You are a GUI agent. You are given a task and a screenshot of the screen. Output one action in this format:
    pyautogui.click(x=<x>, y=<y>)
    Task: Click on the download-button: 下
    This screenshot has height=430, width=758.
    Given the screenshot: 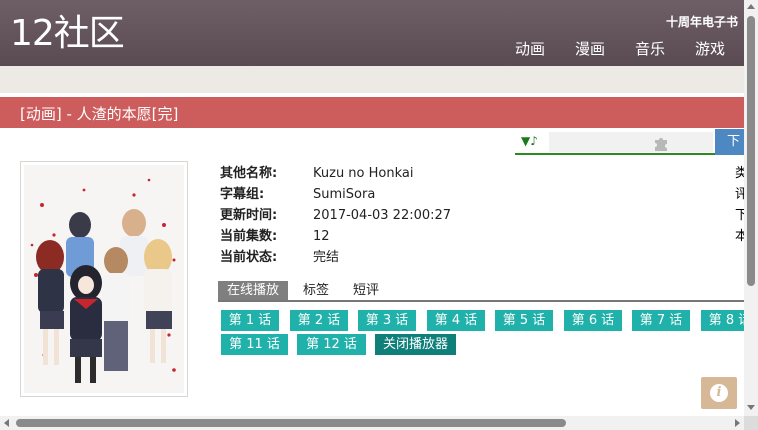 What is the action you would take?
    pyautogui.click(x=729, y=142)
    